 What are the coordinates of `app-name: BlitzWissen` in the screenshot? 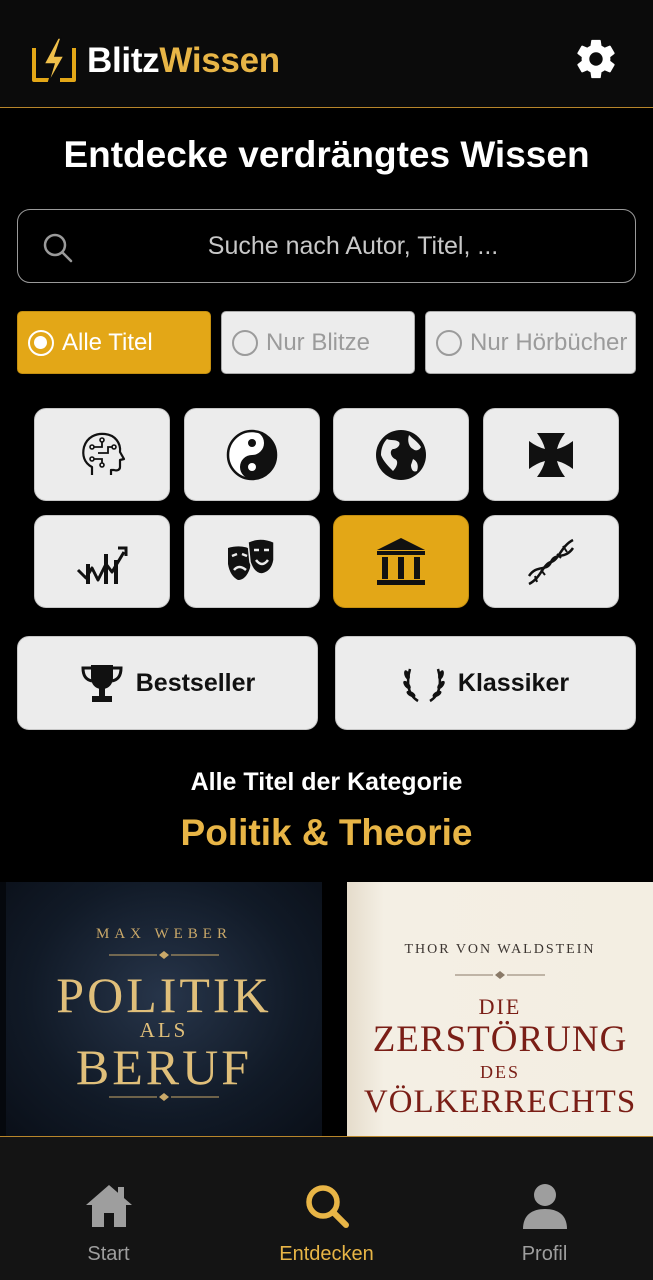 It's located at (183, 61).